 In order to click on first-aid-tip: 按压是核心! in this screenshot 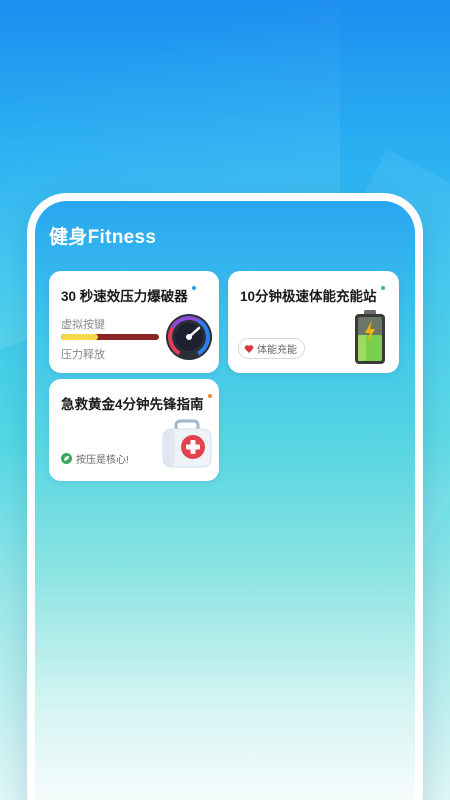, I will do `click(95, 458)`.